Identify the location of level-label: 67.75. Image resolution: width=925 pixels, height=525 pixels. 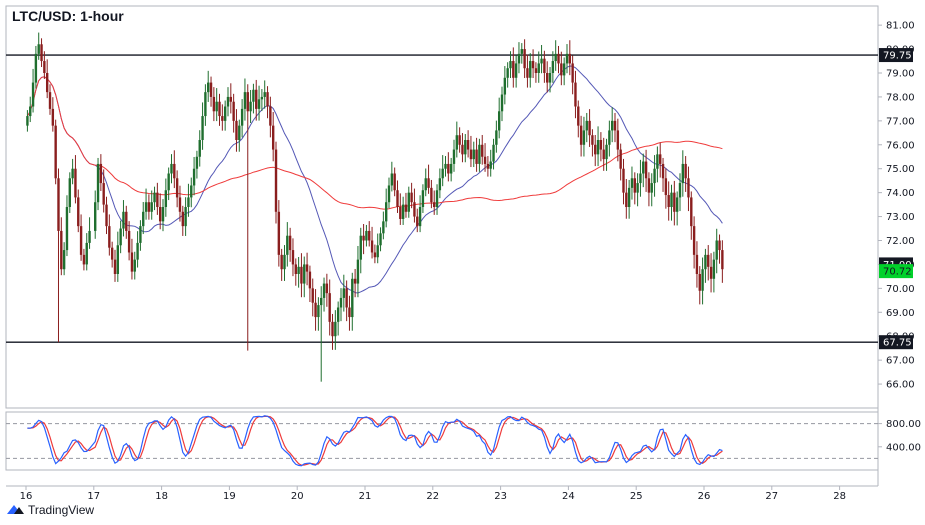
(897, 343).